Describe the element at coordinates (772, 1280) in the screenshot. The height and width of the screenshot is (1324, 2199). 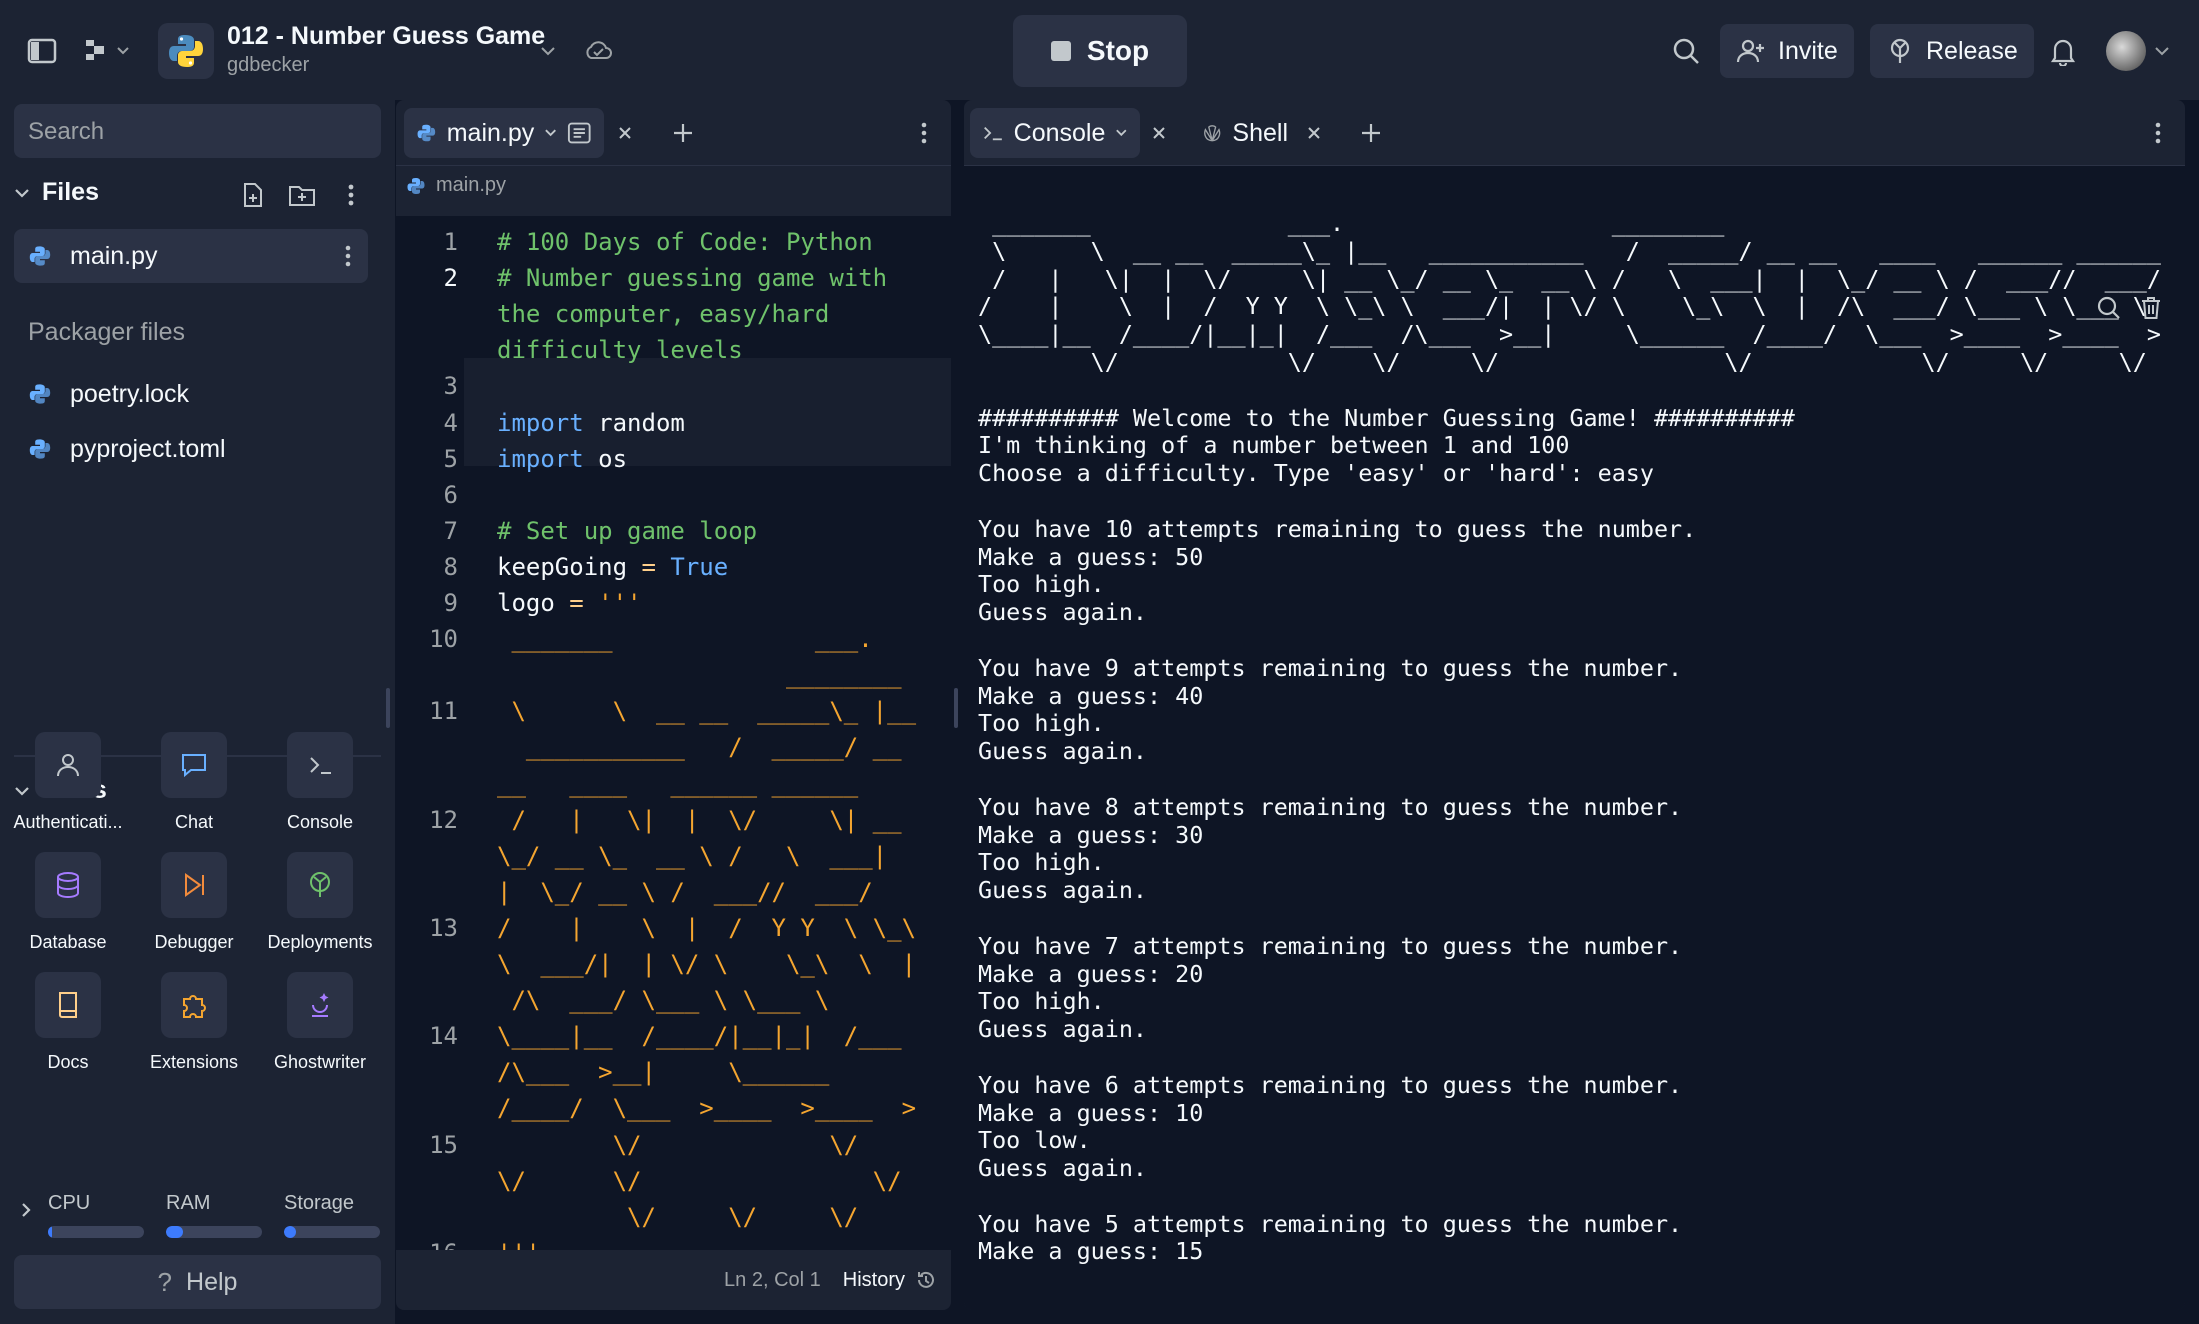
I see `cursor-position: Ln 2, Col 1` at that location.